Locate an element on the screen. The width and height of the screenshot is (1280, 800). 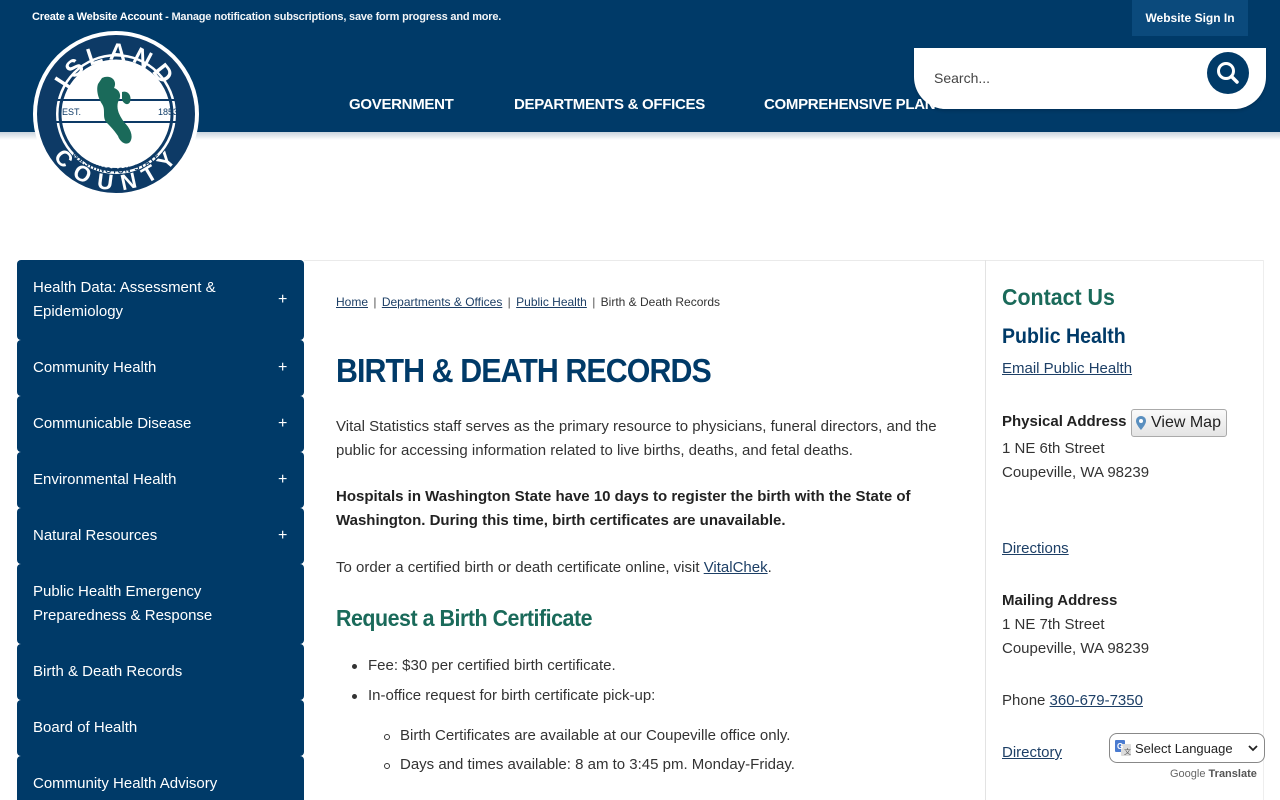
nav-i-want-to: I WANT TO is located at coordinates (1203, 105).